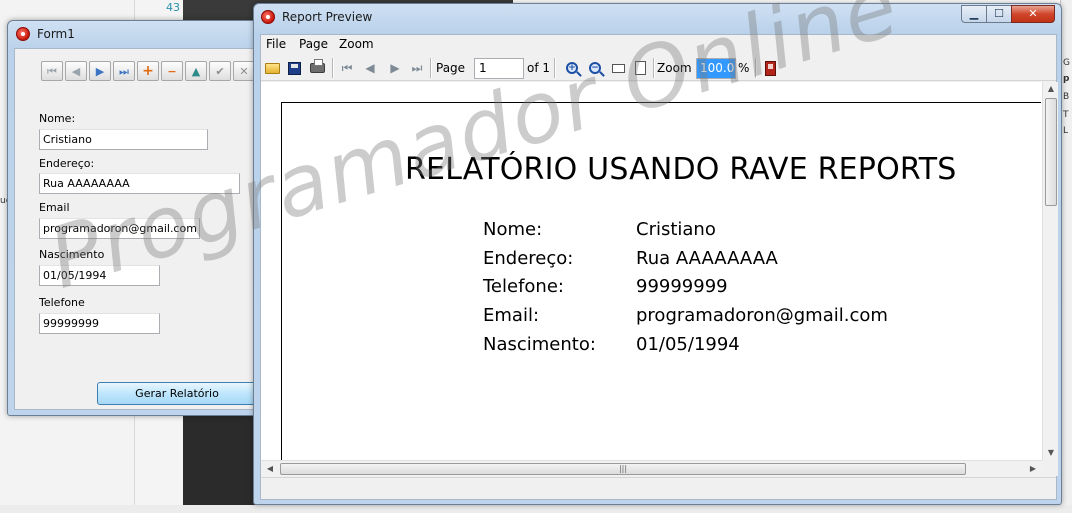 The image size is (1072, 513). I want to click on zoom-input: 100.0, so click(716, 68).